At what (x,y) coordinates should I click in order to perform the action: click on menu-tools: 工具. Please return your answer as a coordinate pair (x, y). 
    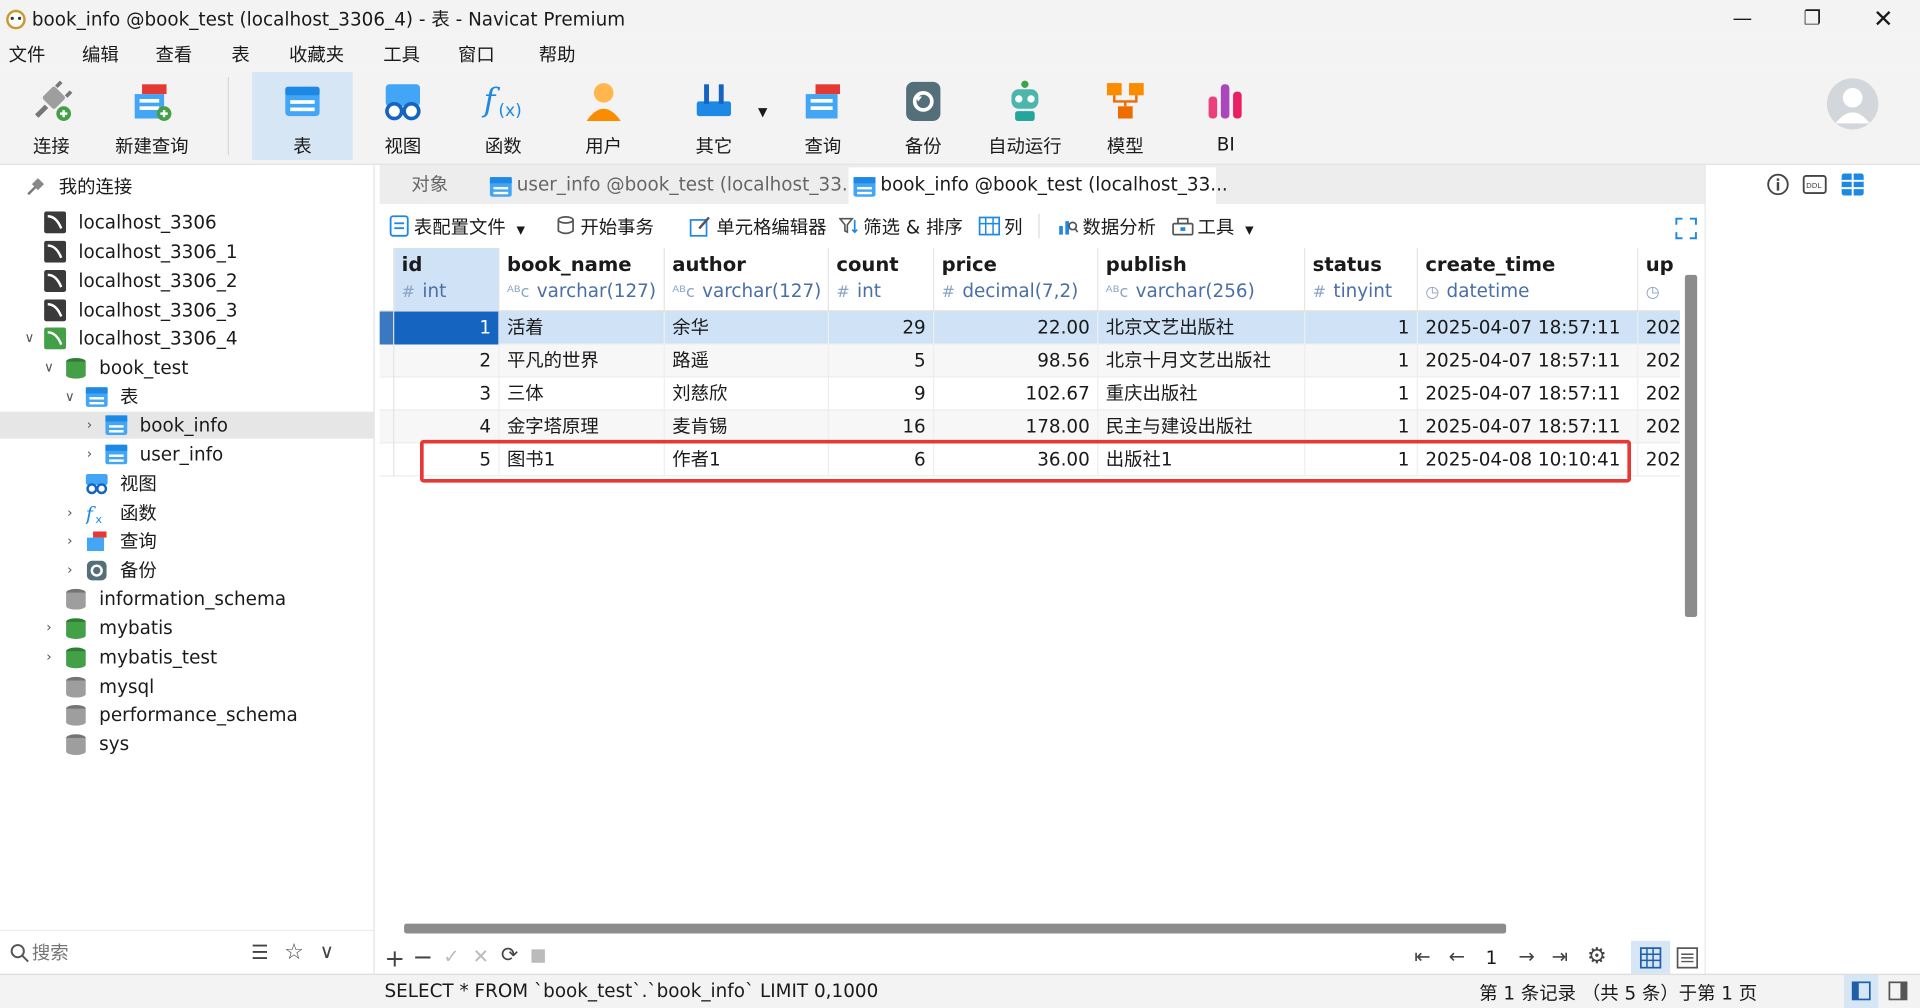
    Looking at the image, I should click on (401, 55).